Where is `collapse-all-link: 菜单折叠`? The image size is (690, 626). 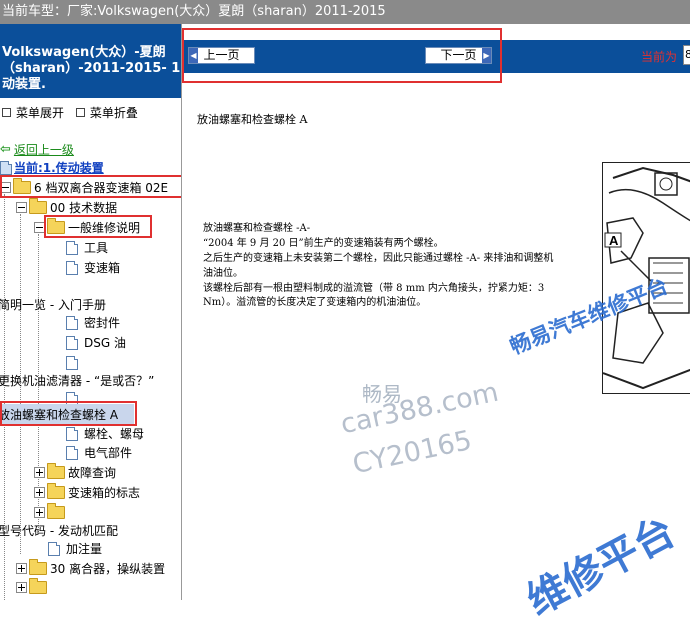
collapse-all-link: 菜单折叠 is located at coordinates (114, 112).